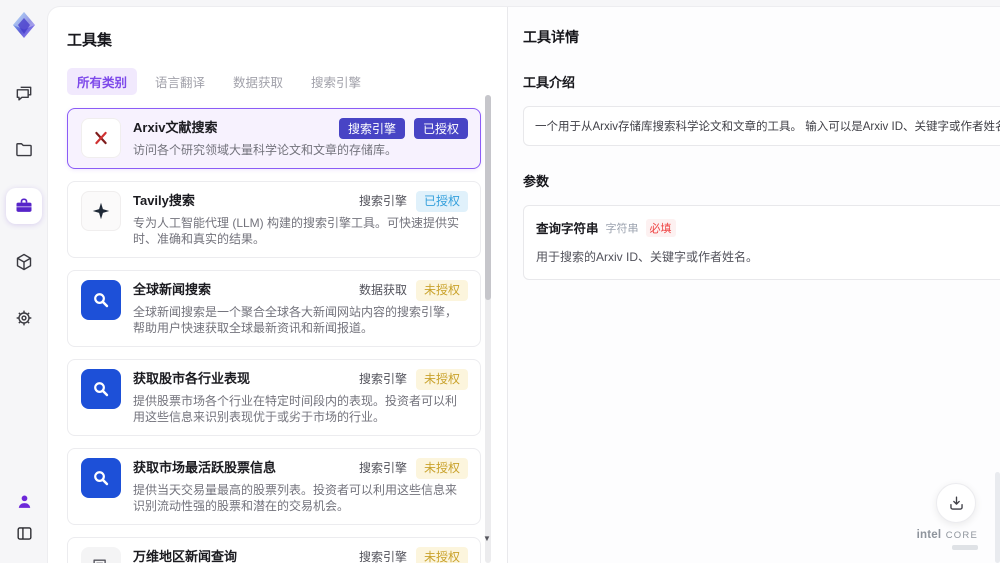 Image resolution: width=1000 pixels, height=563 pixels. I want to click on tool-name: Tavily搜索, so click(164, 200).